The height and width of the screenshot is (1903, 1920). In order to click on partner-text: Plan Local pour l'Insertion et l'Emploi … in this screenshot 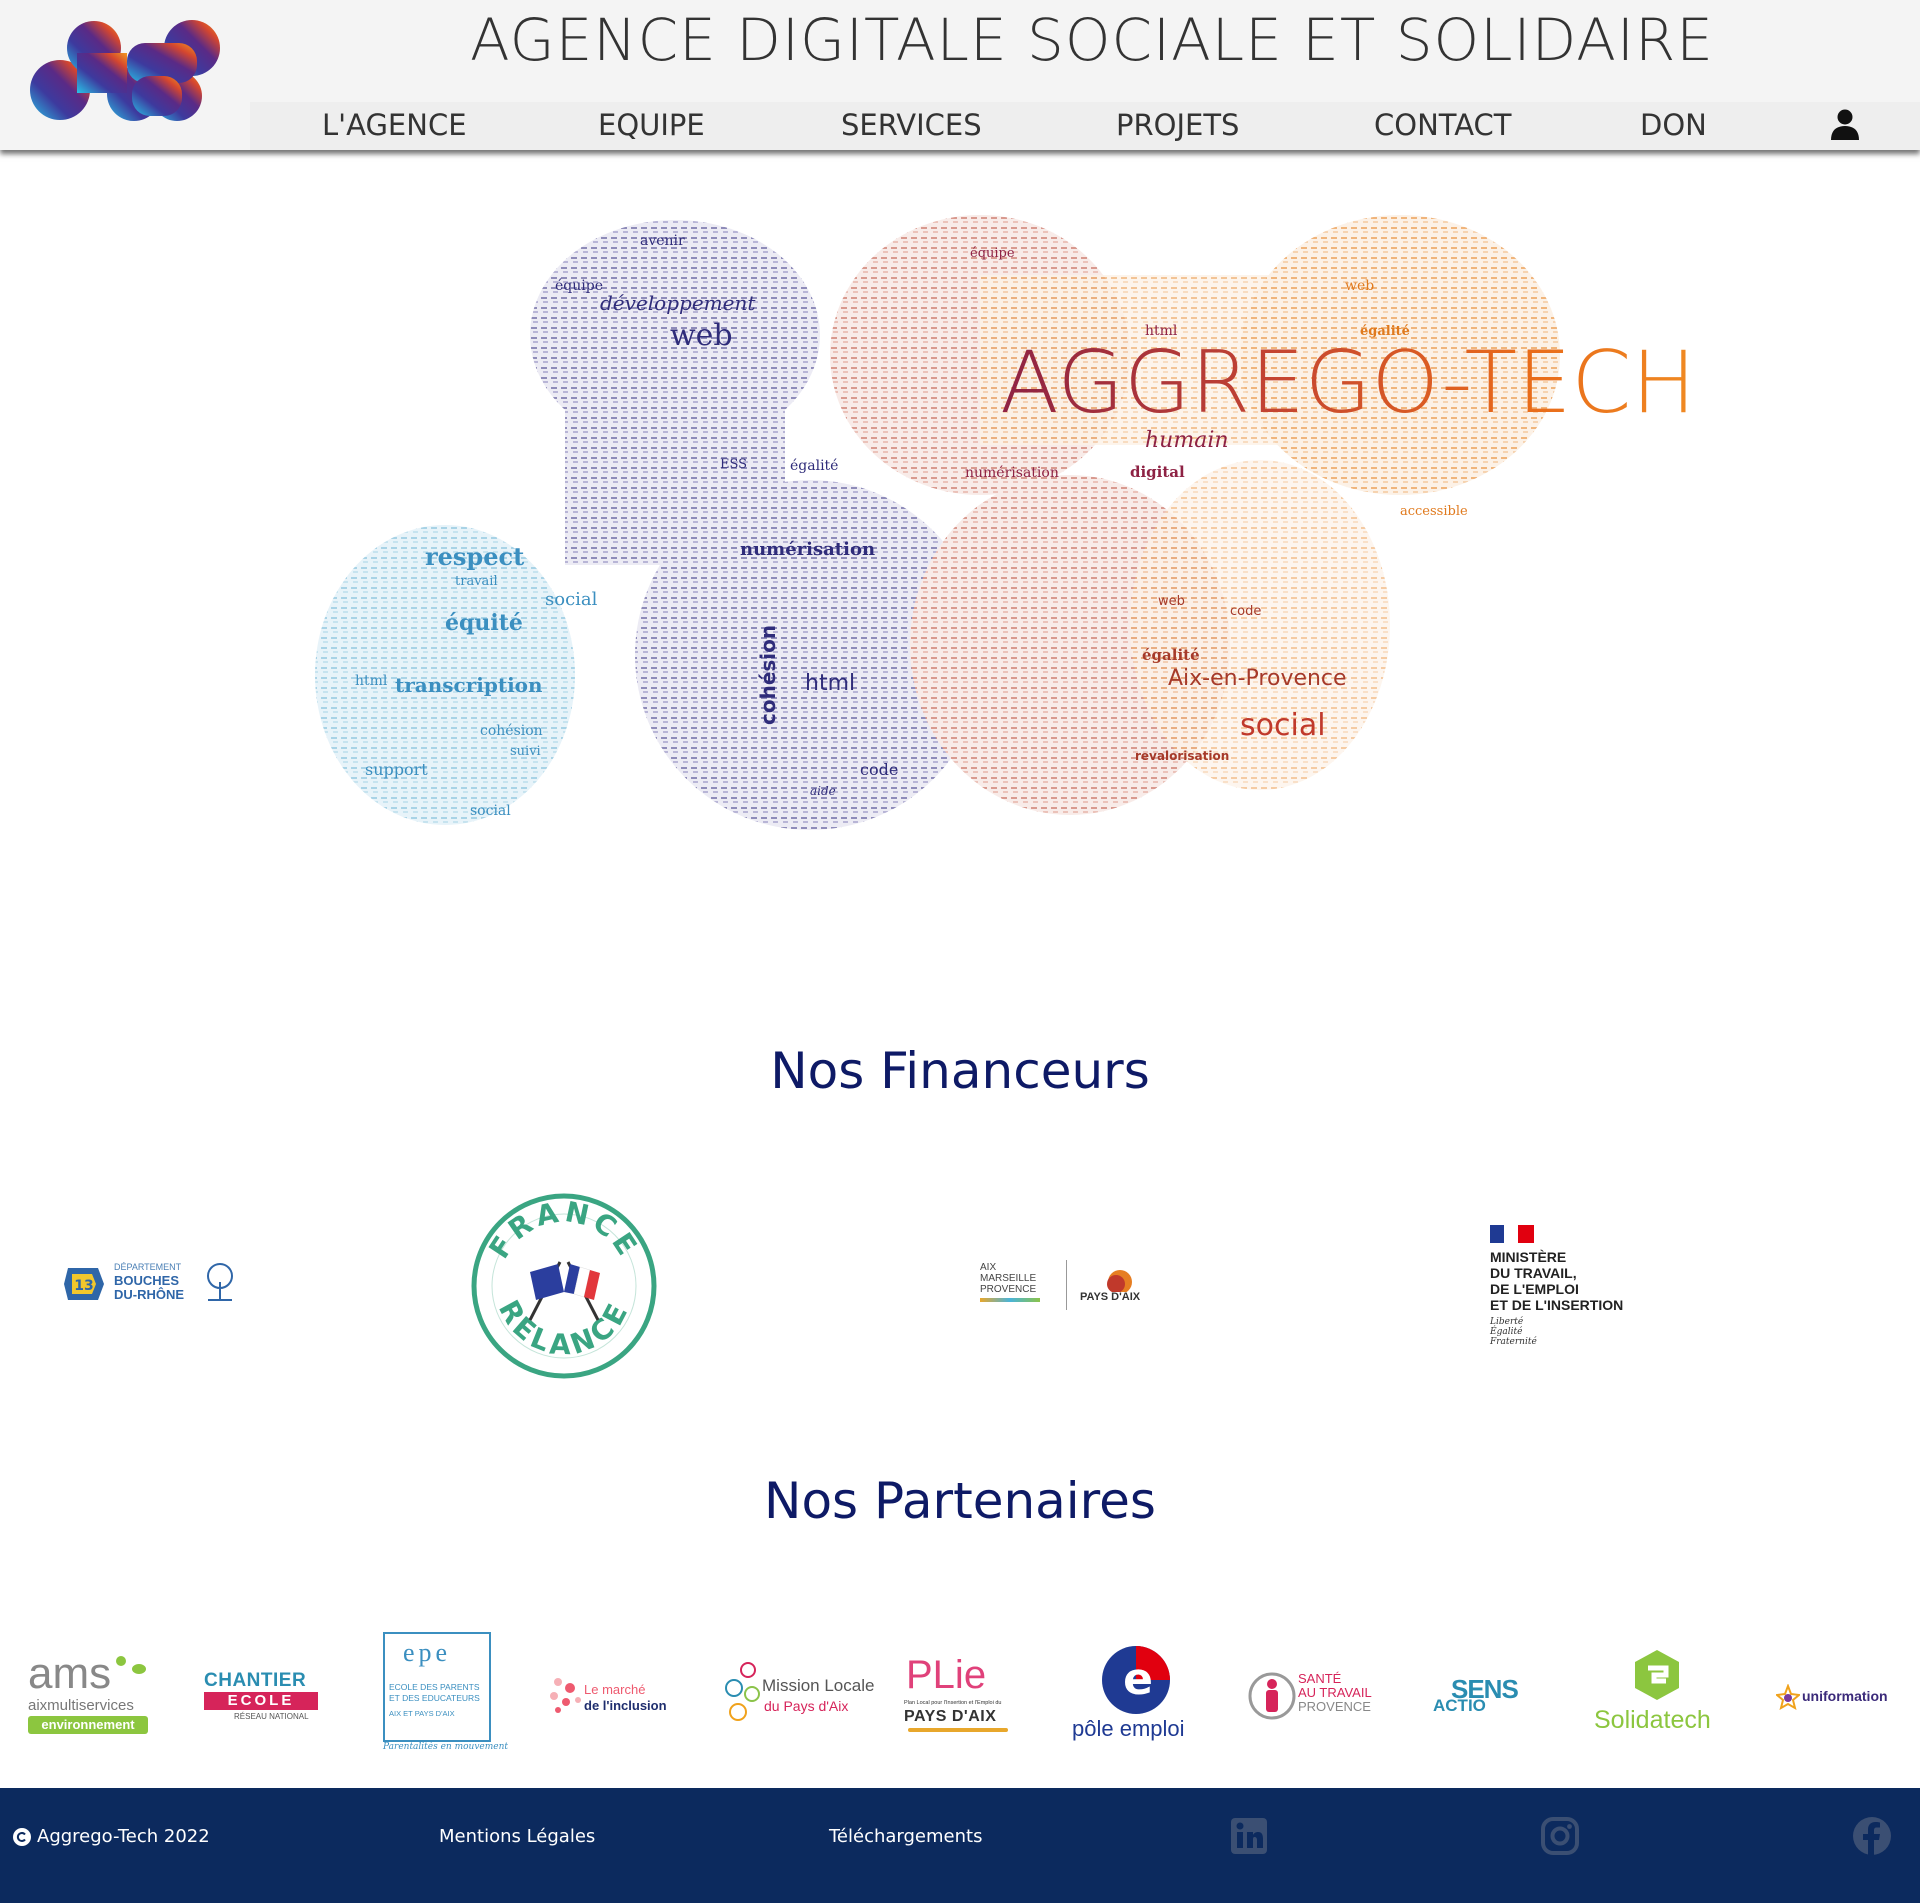, I will do `click(953, 1703)`.